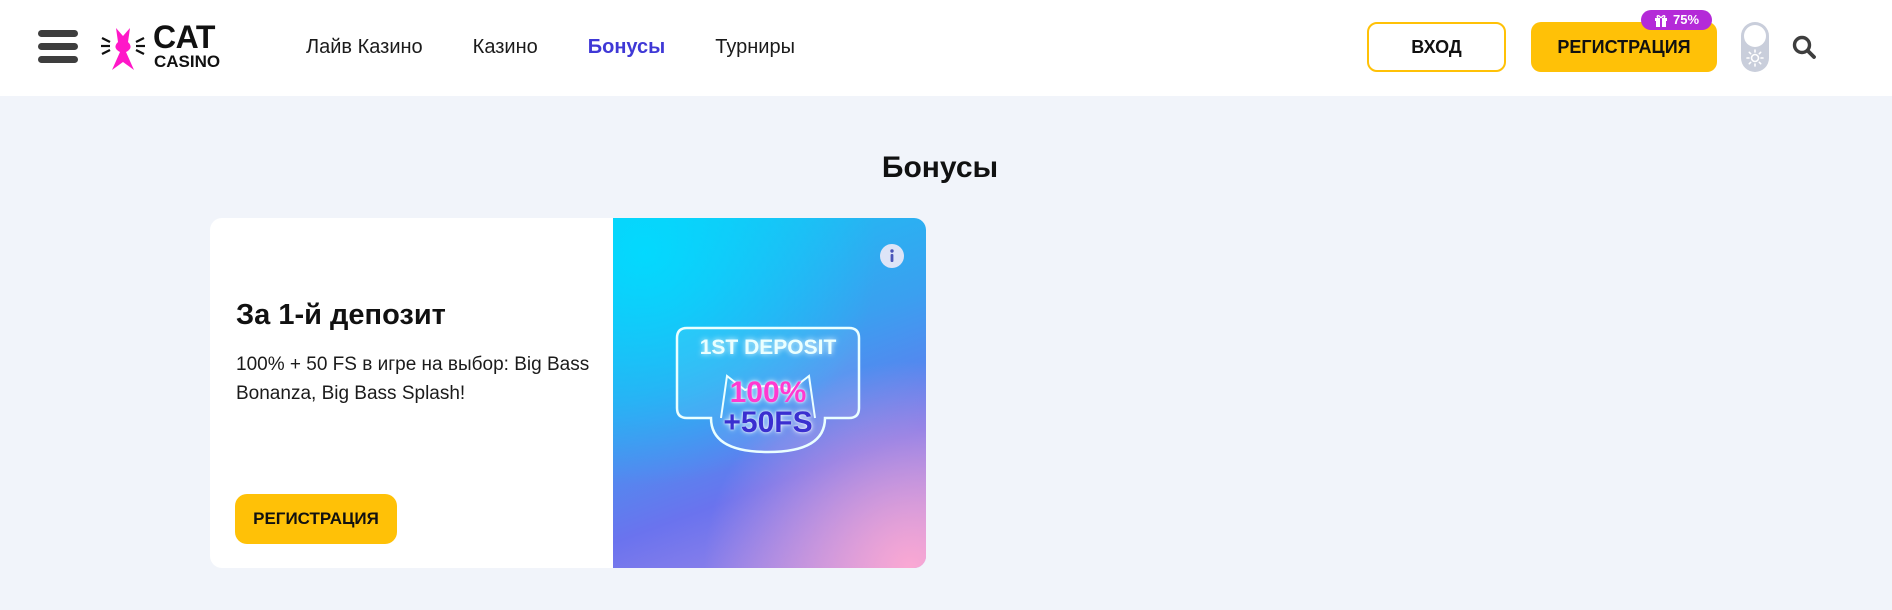  I want to click on search-icon, so click(1804, 47).